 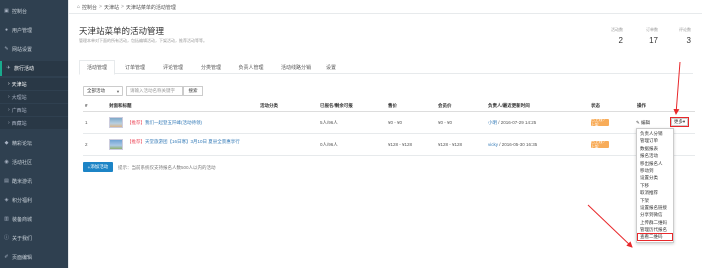 What do you see at coordinates (79, 7) in the screenshot?
I see `home-icon: ⌂` at bounding box center [79, 7].